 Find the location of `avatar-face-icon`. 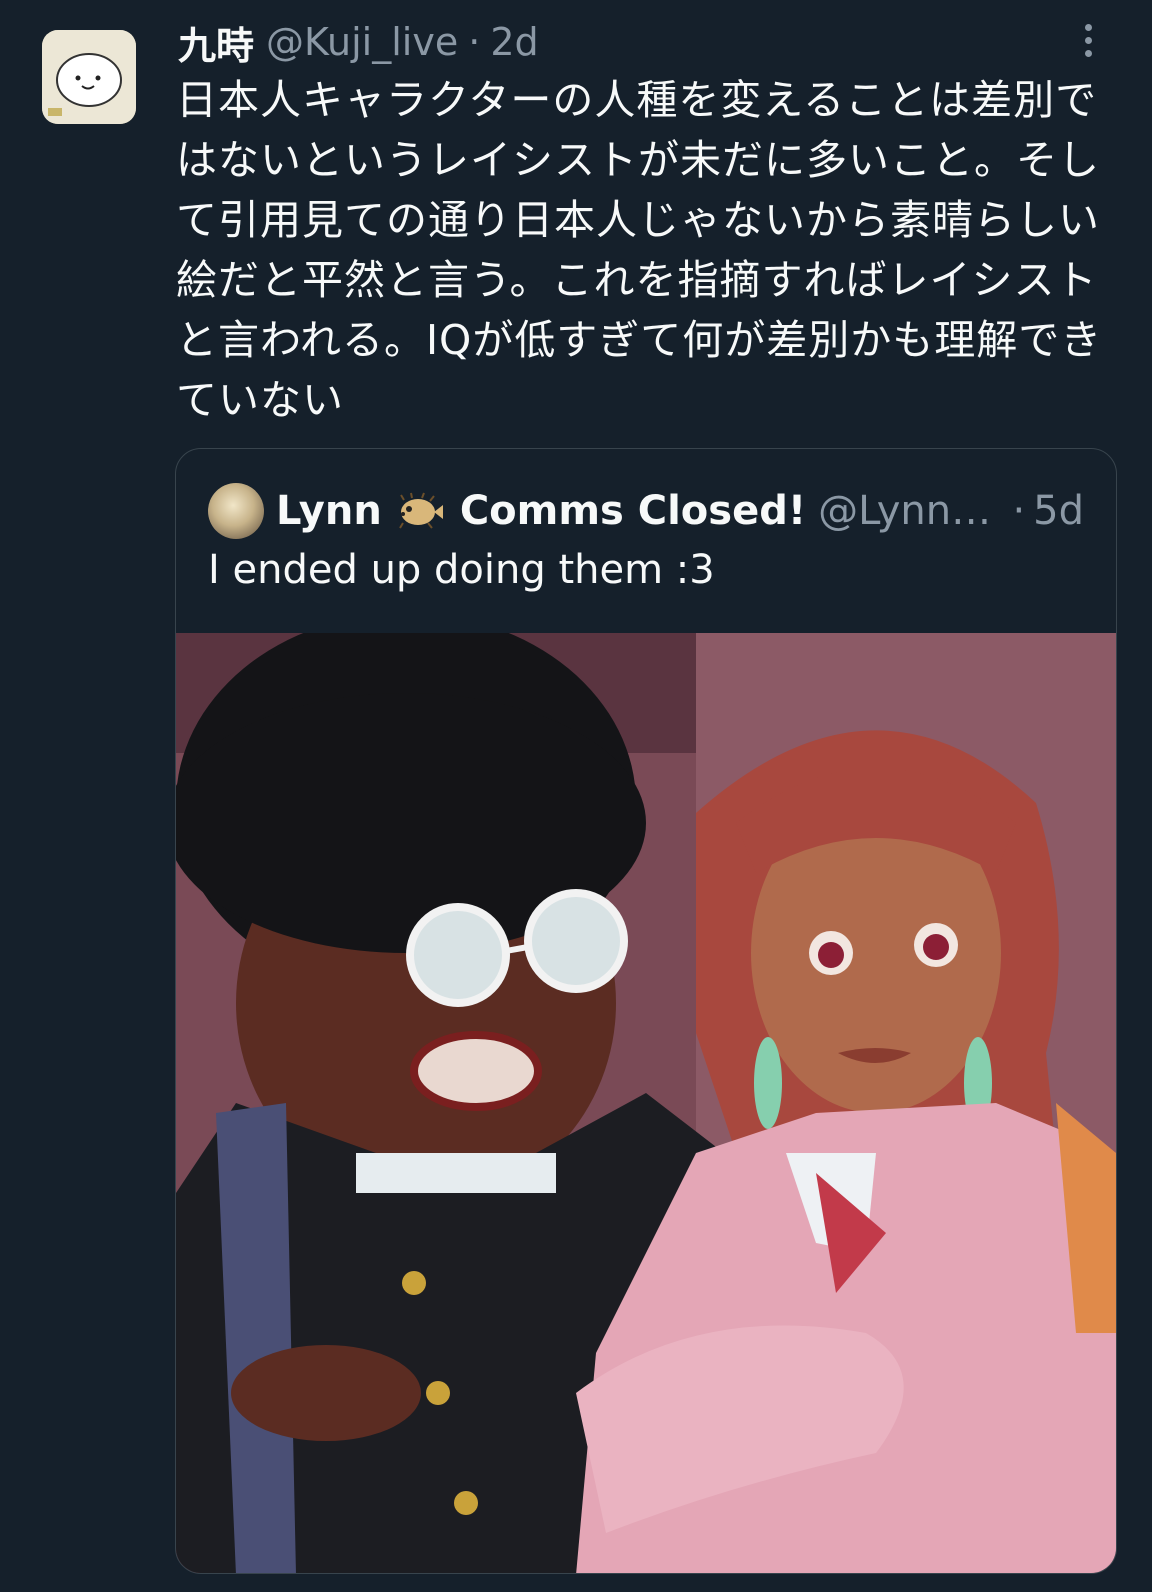

avatar-face-icon is located at coordinates (89, 77).